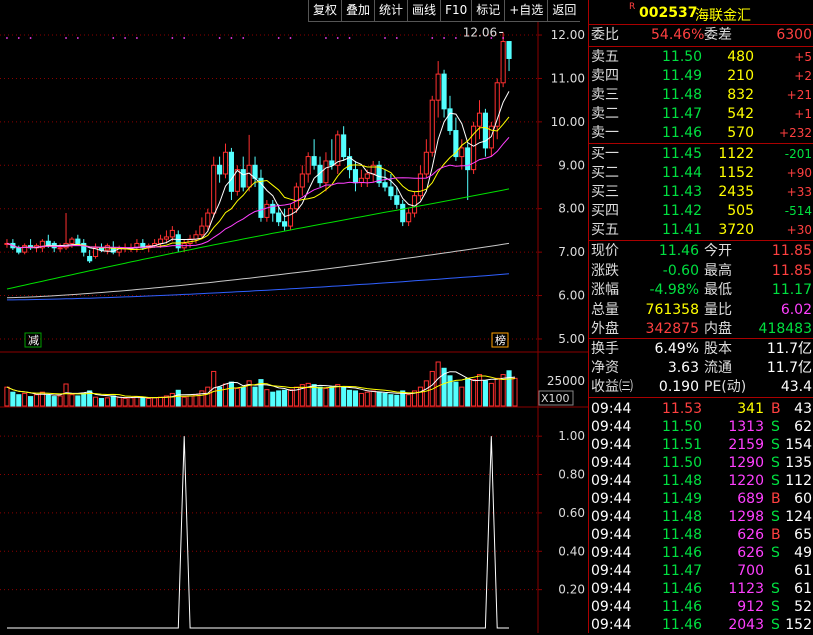  What do you see at coordinates (718, 270) in the screenshot?
I see `quote-label: 最高` at bounding box center [718, 270].